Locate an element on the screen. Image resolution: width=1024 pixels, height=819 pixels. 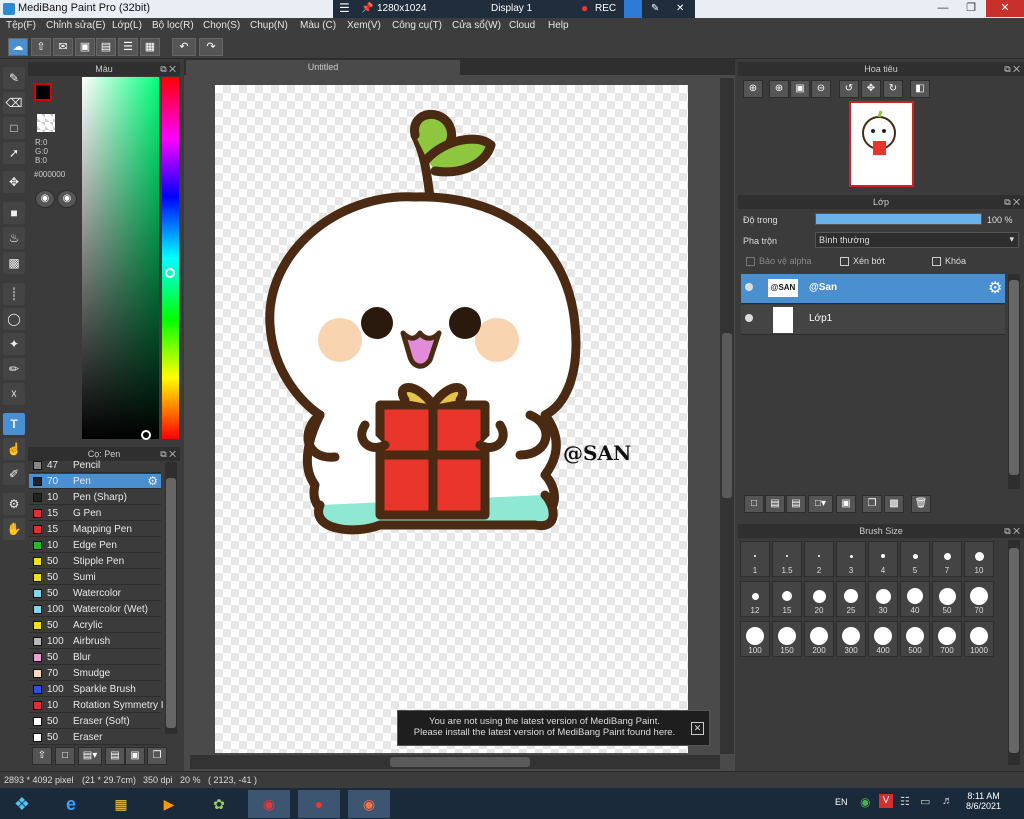
menu-layer: Lớp(L) is located at coordinates (127, 25).